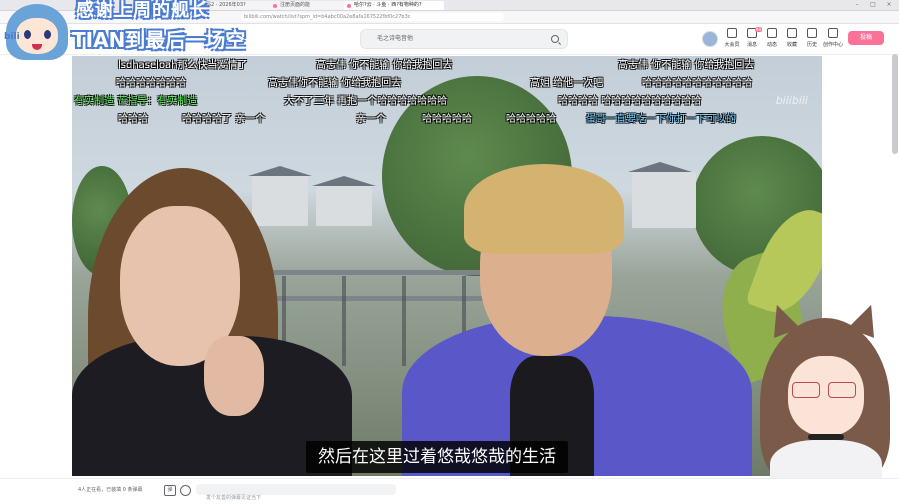  What do you see at coordinates (133, 119) in the screenshot?
I see `danmaku-comment: 哈哈哈` at bounding box center [133, 119].